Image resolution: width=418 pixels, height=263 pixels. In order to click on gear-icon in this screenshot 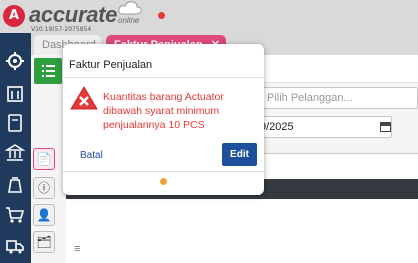, I will do `click(15, 61)`.